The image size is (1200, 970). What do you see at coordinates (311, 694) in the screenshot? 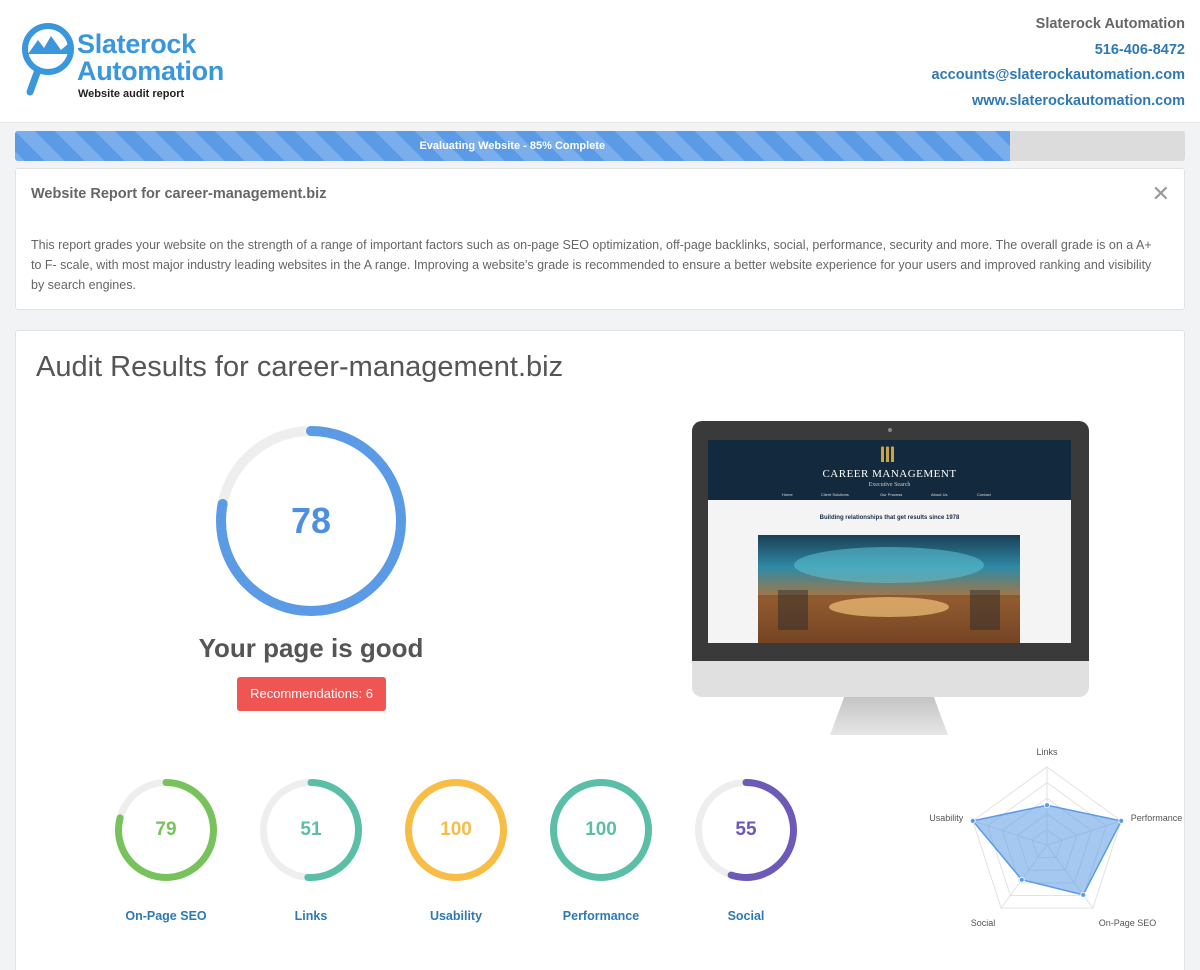
I see `recommendations-button: Recommendations: 6` at bounding box center [311, 694].